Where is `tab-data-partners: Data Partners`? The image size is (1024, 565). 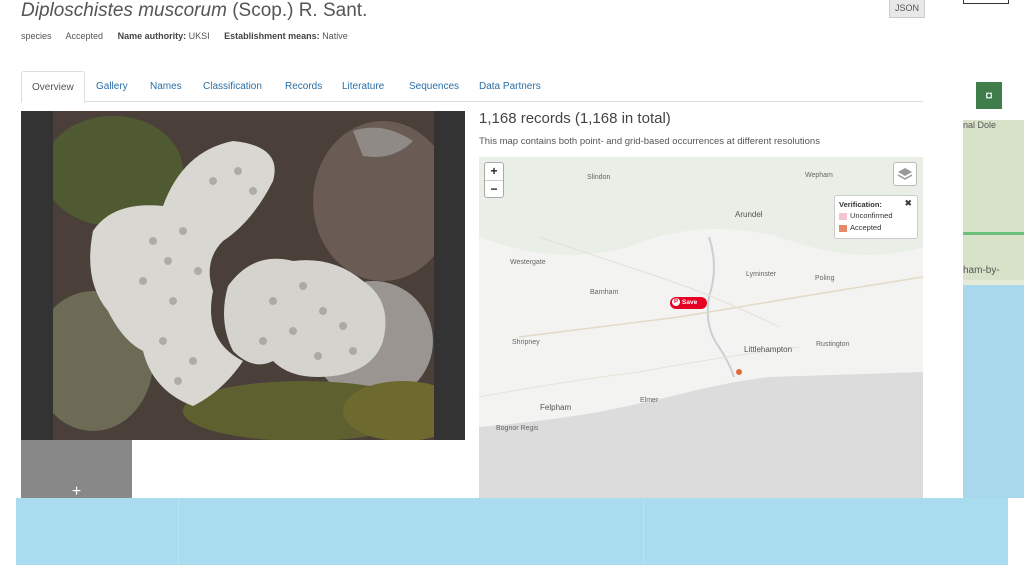 tab-data-partners: Data Partners is located at coordinates (510, 86).